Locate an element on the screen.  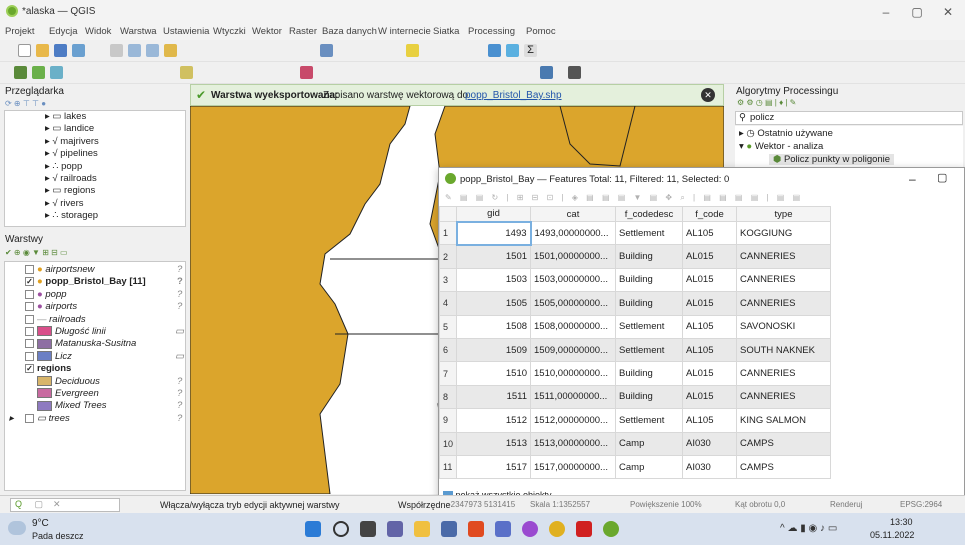
zoom-in-icon is located at coordinates (134, 50).